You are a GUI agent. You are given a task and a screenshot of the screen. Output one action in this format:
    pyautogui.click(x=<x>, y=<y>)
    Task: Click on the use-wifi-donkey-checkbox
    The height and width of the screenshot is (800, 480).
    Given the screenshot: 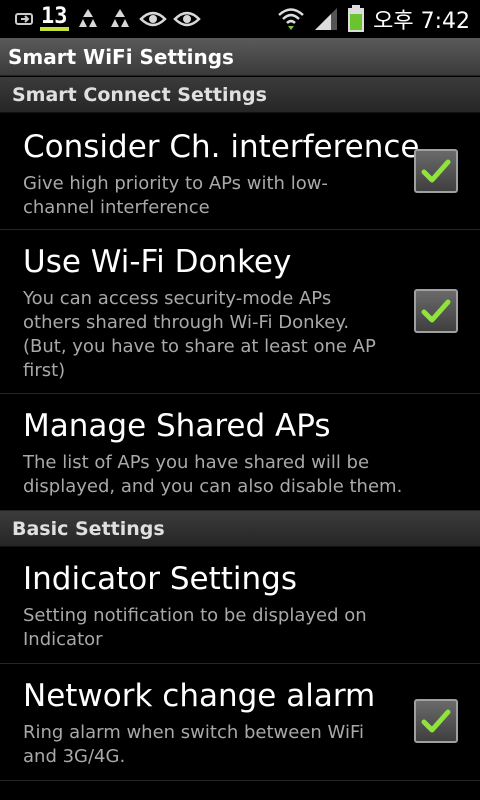 What is the action you would take?
    pyautogui.click(x=436, y=311)
    